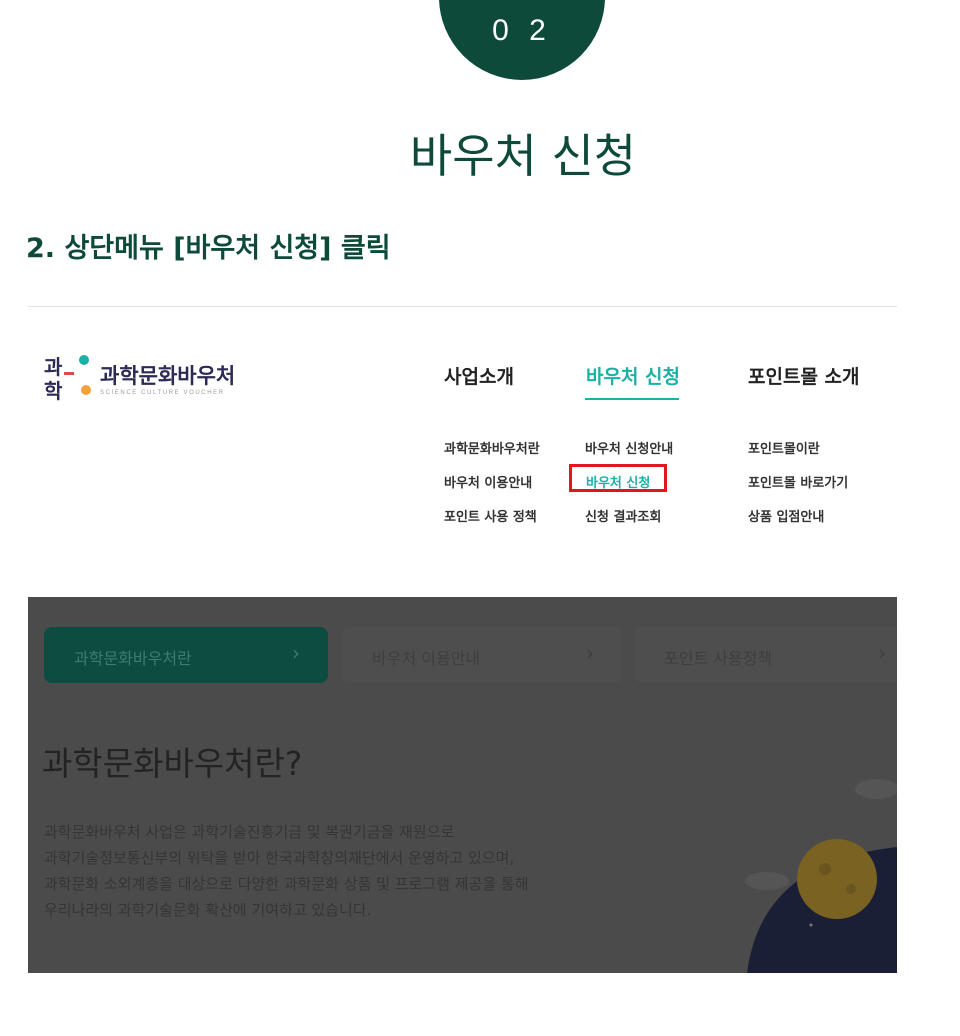 The width and height of the screenshot is (960, 1036). Describe the element at coordinates (482, 655) in the screenshot. I see `tab-usage-guide: 바우처 이용안내 ›` at that location.